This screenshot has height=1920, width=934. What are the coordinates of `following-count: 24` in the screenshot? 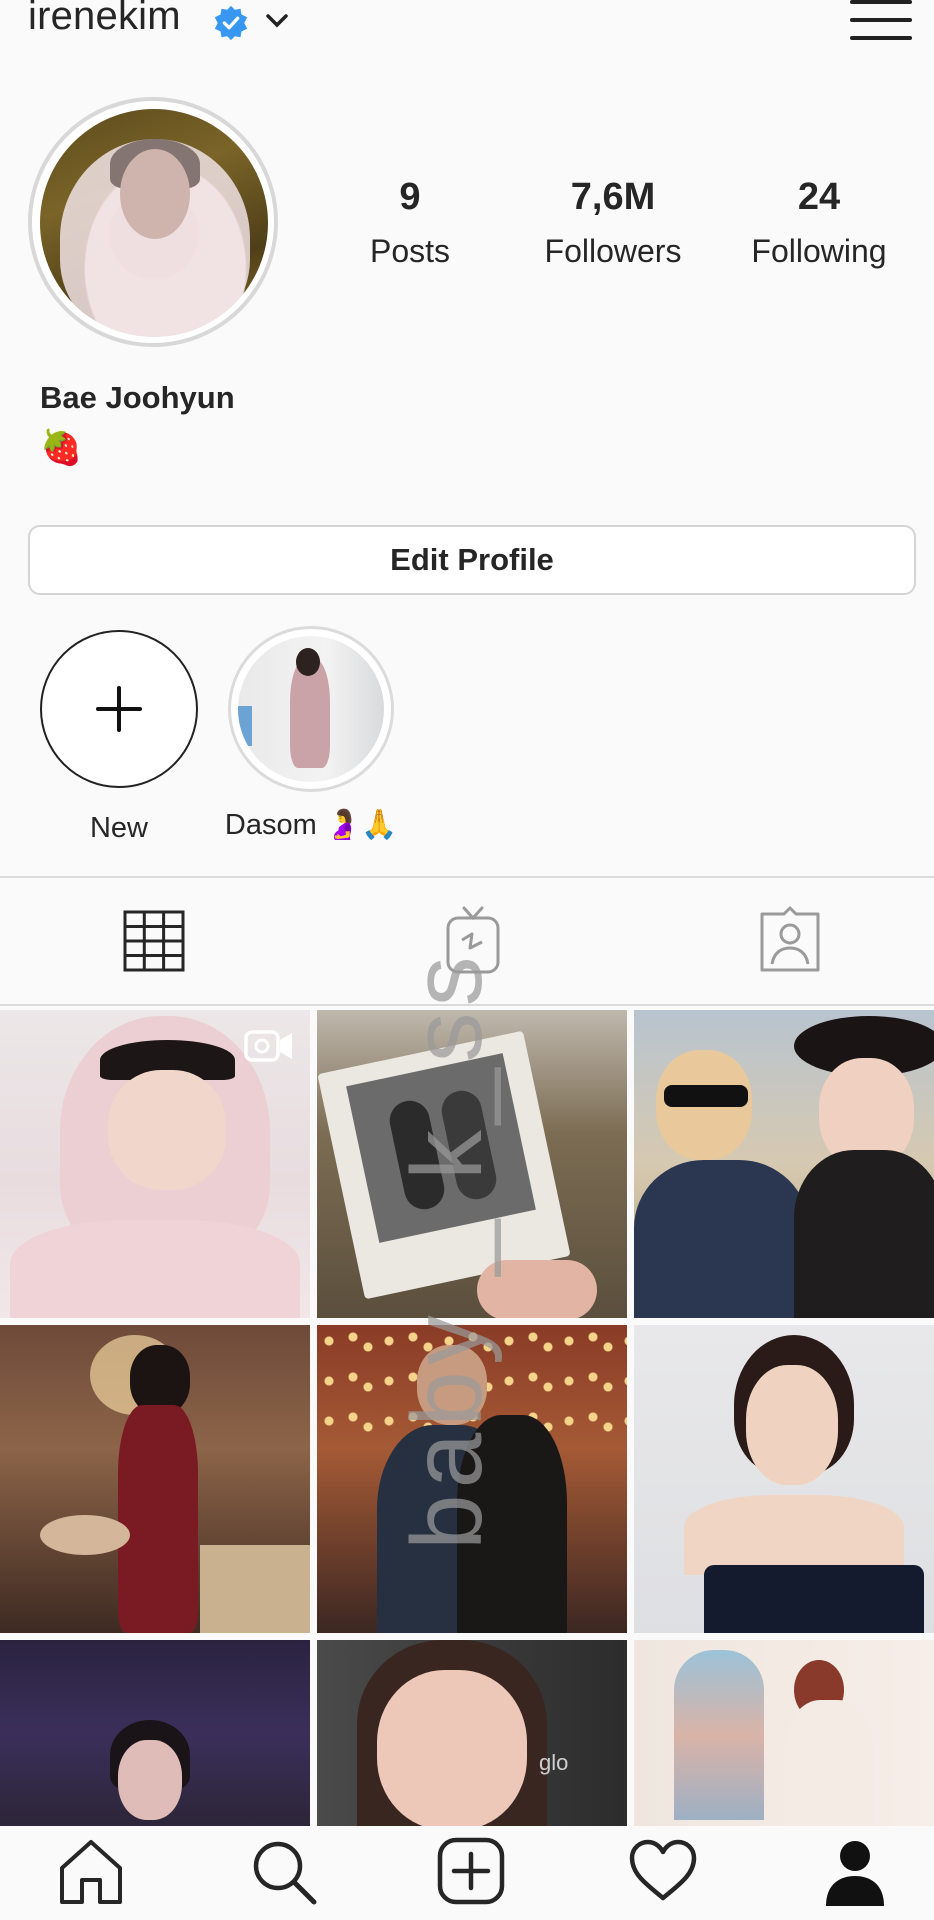 It's located at (819, 197).